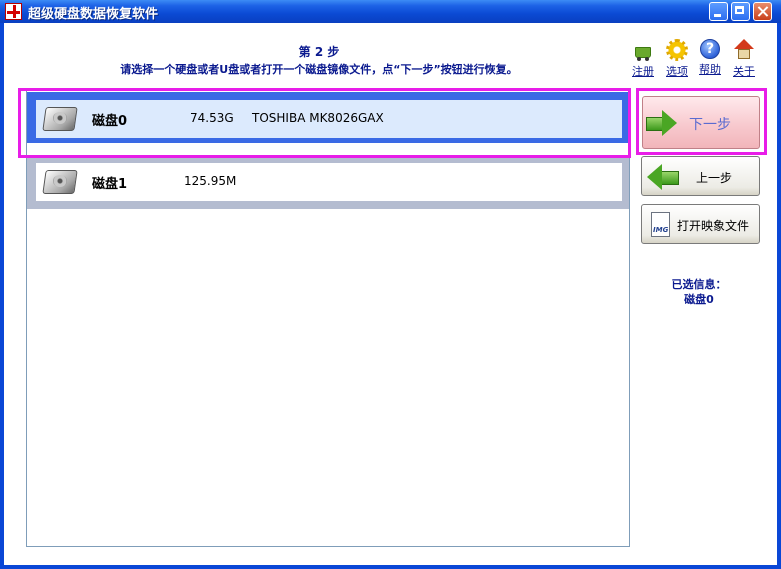 This screenshot has width=781, height=569. I want to click on prev-step-button: 上一步, so click(700, 176).